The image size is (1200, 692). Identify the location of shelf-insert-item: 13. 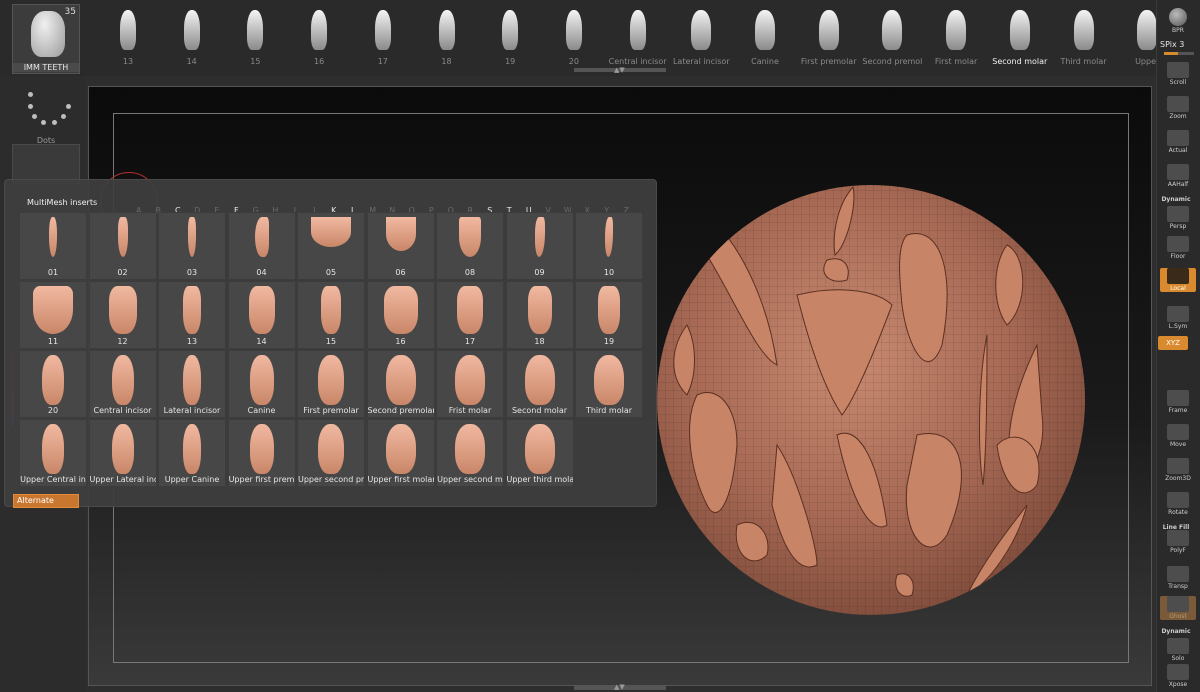
(128, 39).